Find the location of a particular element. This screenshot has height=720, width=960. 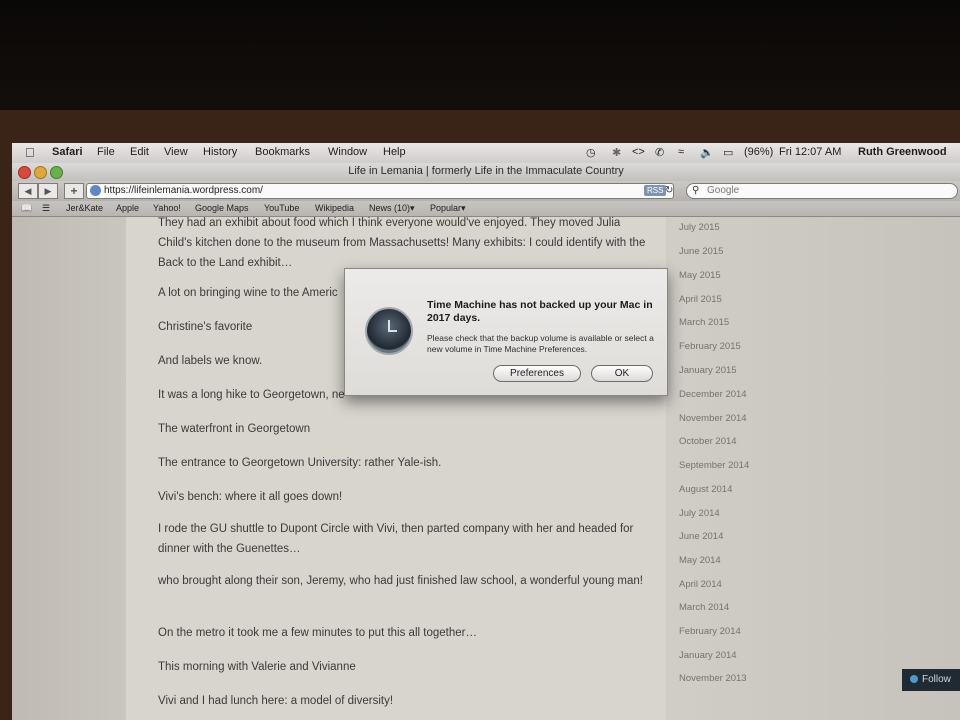

rss-button: RSS is located at coordinates (655, 190).